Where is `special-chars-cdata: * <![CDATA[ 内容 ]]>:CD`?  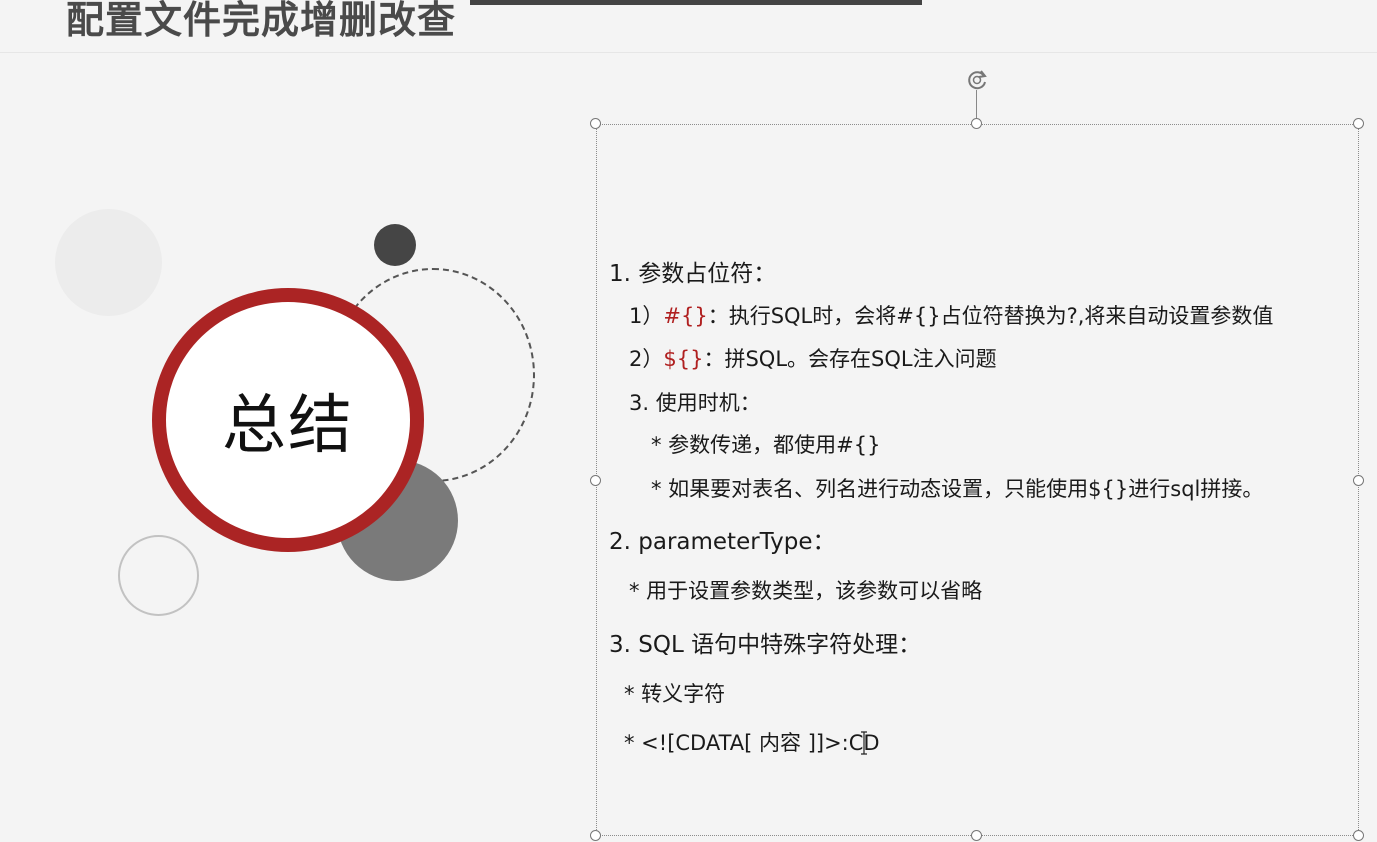
special-chars-cdata: * <![CDATA[ 内容 ]]>:CD is located at coordinates (752, 743).